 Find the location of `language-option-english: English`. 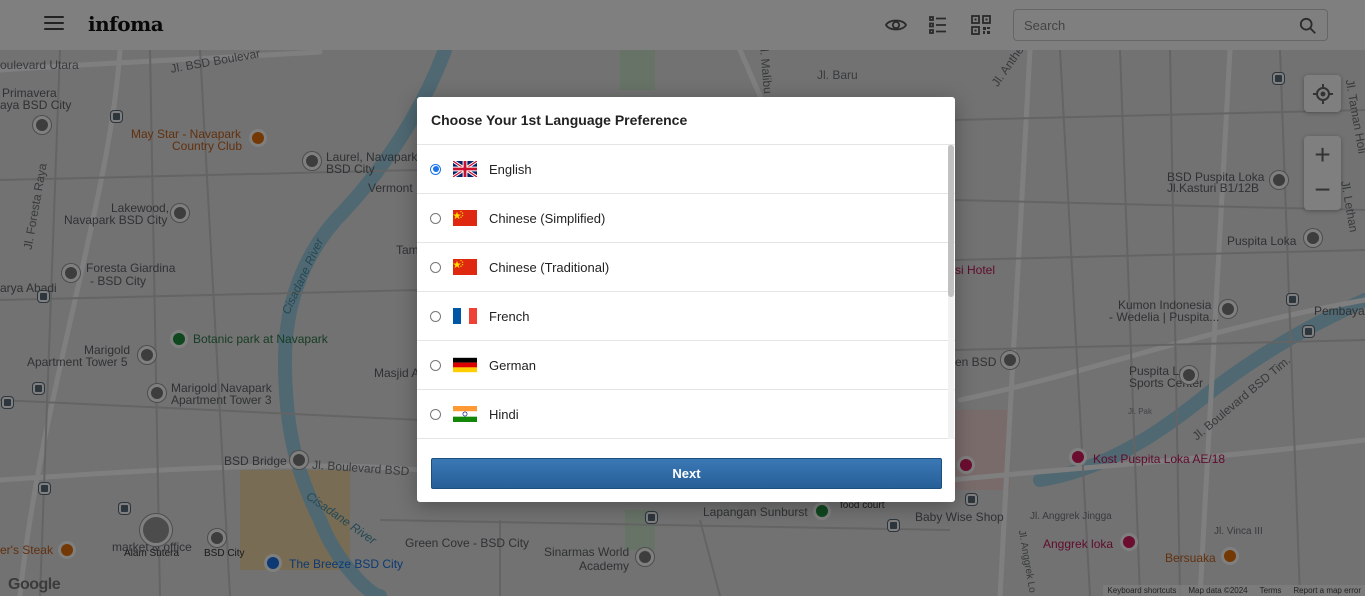

language-option-english: English is located at coordinates (686, 169).